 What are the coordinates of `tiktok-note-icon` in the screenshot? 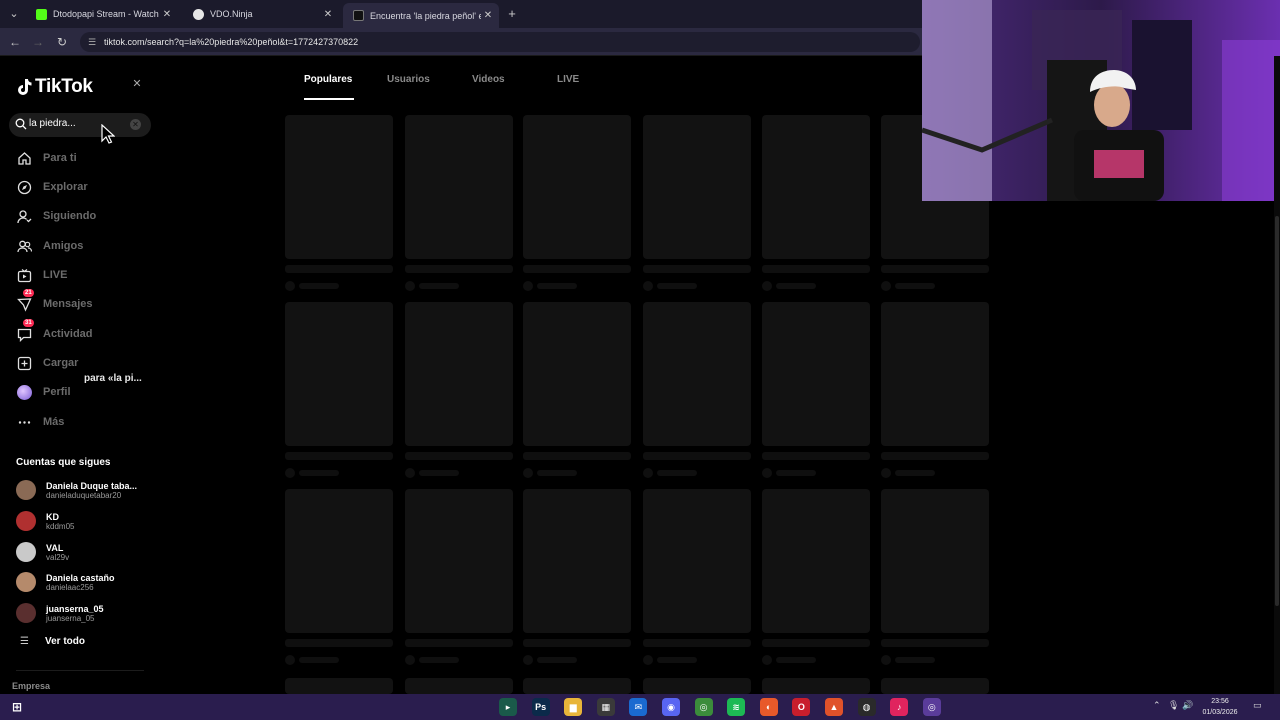 It's located at (25, 87).